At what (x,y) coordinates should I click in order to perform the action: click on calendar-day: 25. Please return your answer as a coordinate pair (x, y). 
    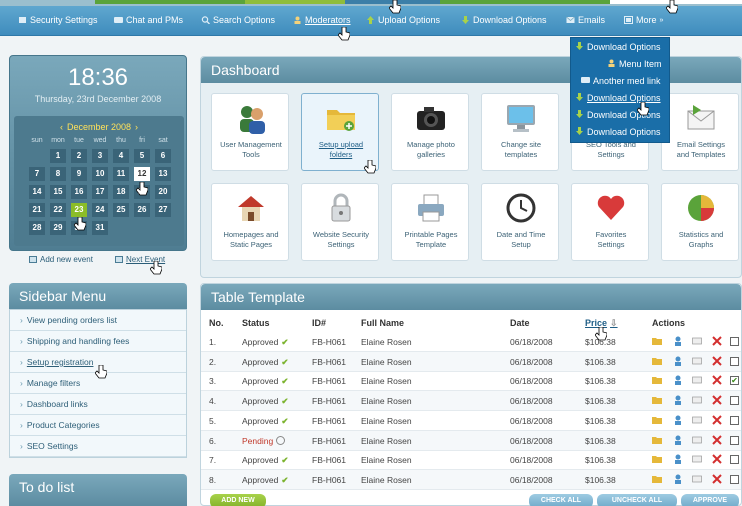
    Looking at the image, I should click on (121, 210).